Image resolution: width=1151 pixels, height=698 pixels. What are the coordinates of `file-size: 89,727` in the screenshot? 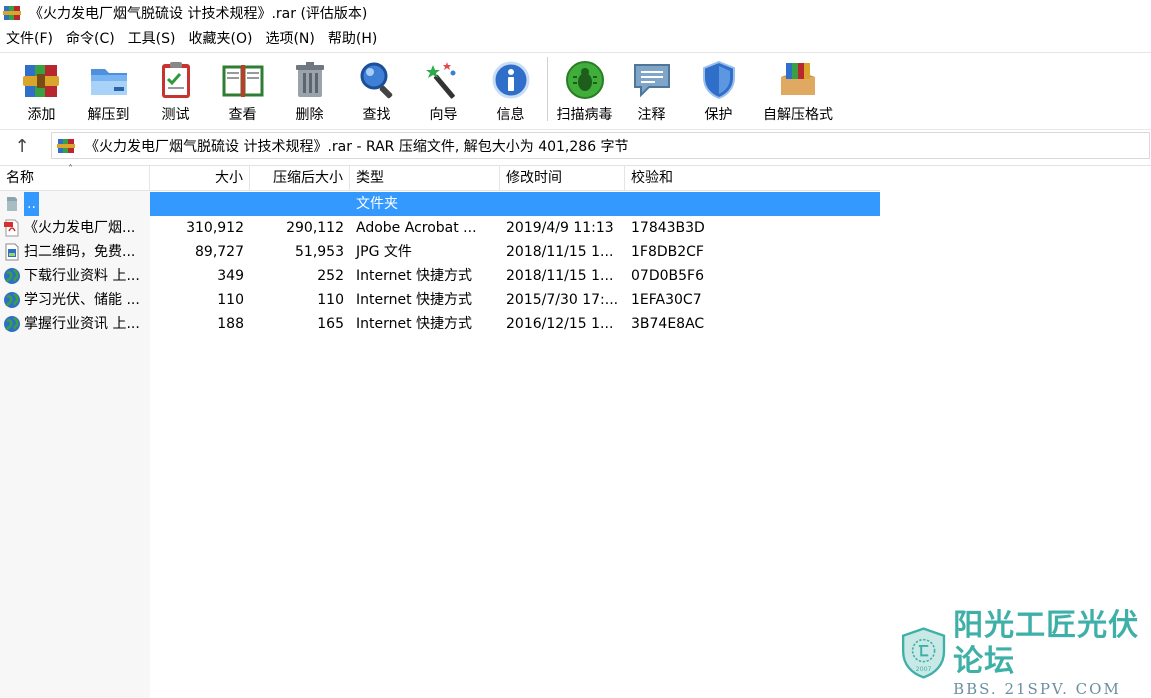 It's located at (219, 252).